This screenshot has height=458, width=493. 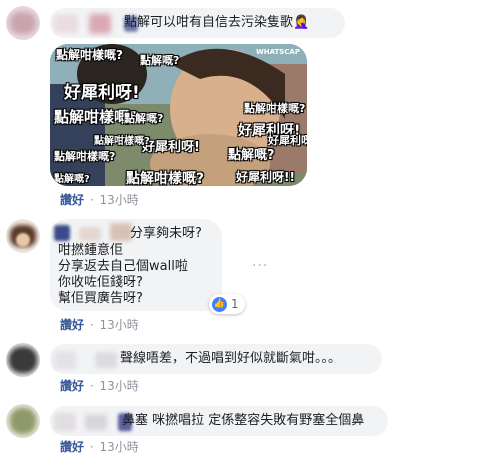 I want to click on comment-text: 你收咗佢錢呀?, so click(x=100, y=282).